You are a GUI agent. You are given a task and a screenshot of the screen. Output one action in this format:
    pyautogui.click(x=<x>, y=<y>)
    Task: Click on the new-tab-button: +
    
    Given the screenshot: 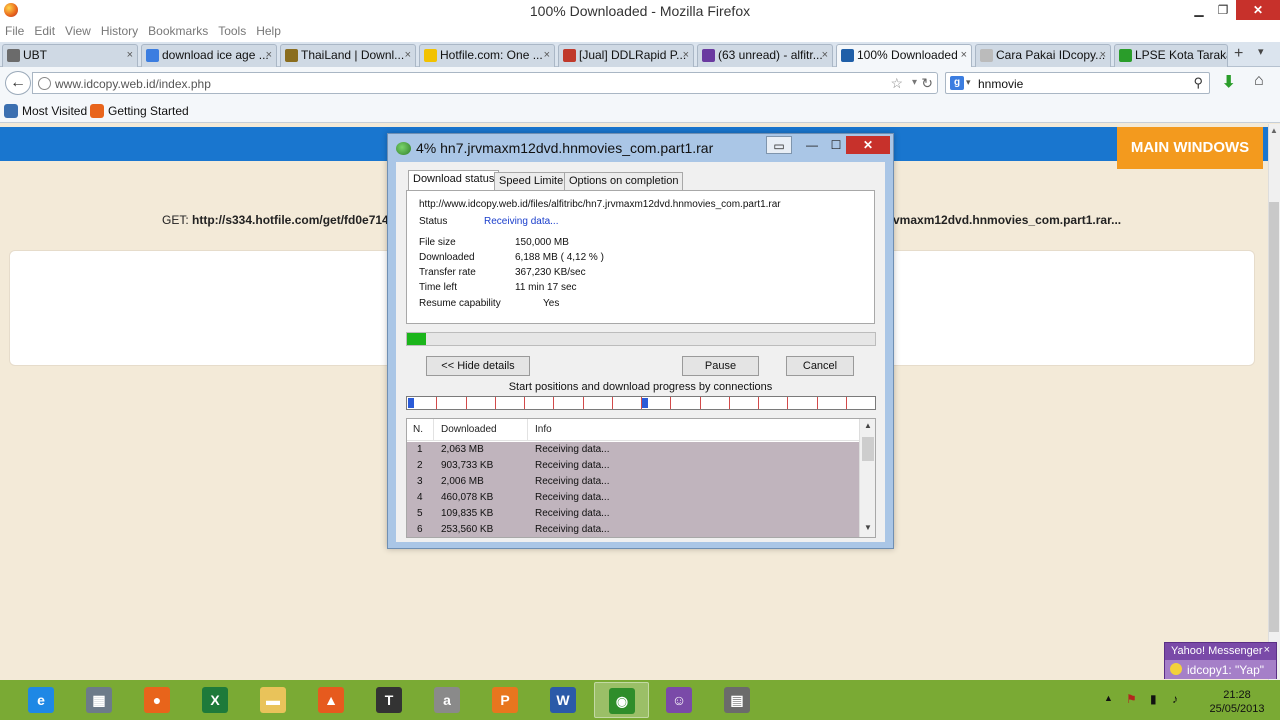 What is the action you would take?
    pyautogui.click(x=1238, y=54)
    